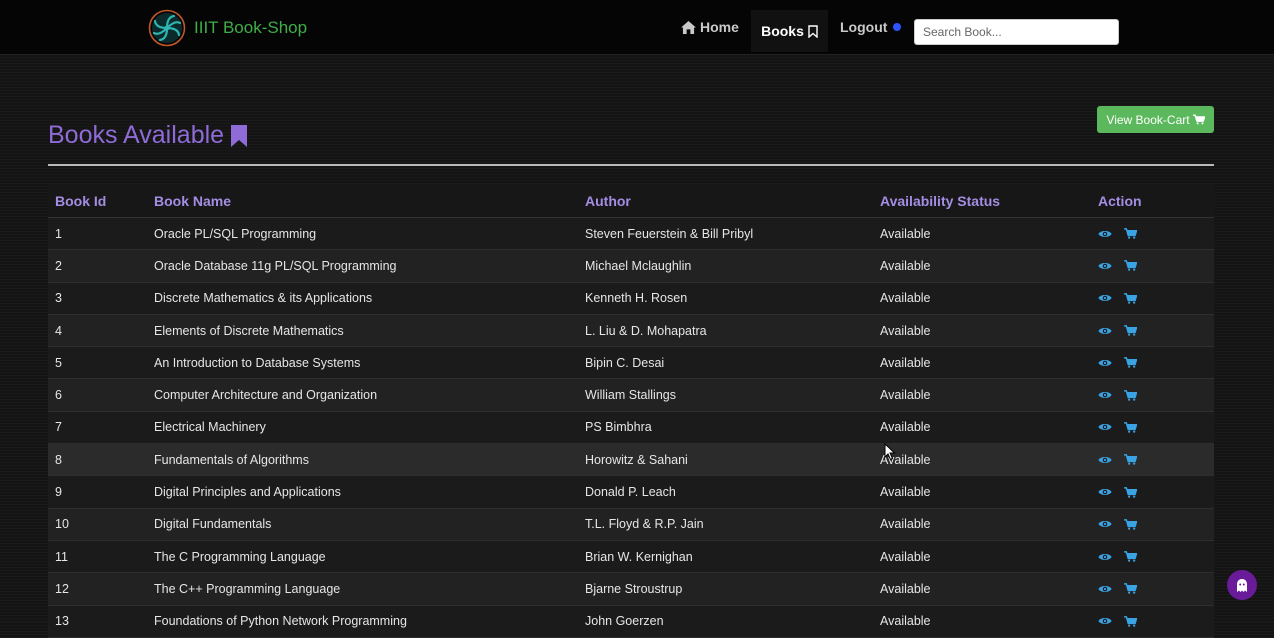 The image size is (1274, 638). I want to click on top-navbar: IIIT Book-Shop Home Books Logout, so click(637, 27).